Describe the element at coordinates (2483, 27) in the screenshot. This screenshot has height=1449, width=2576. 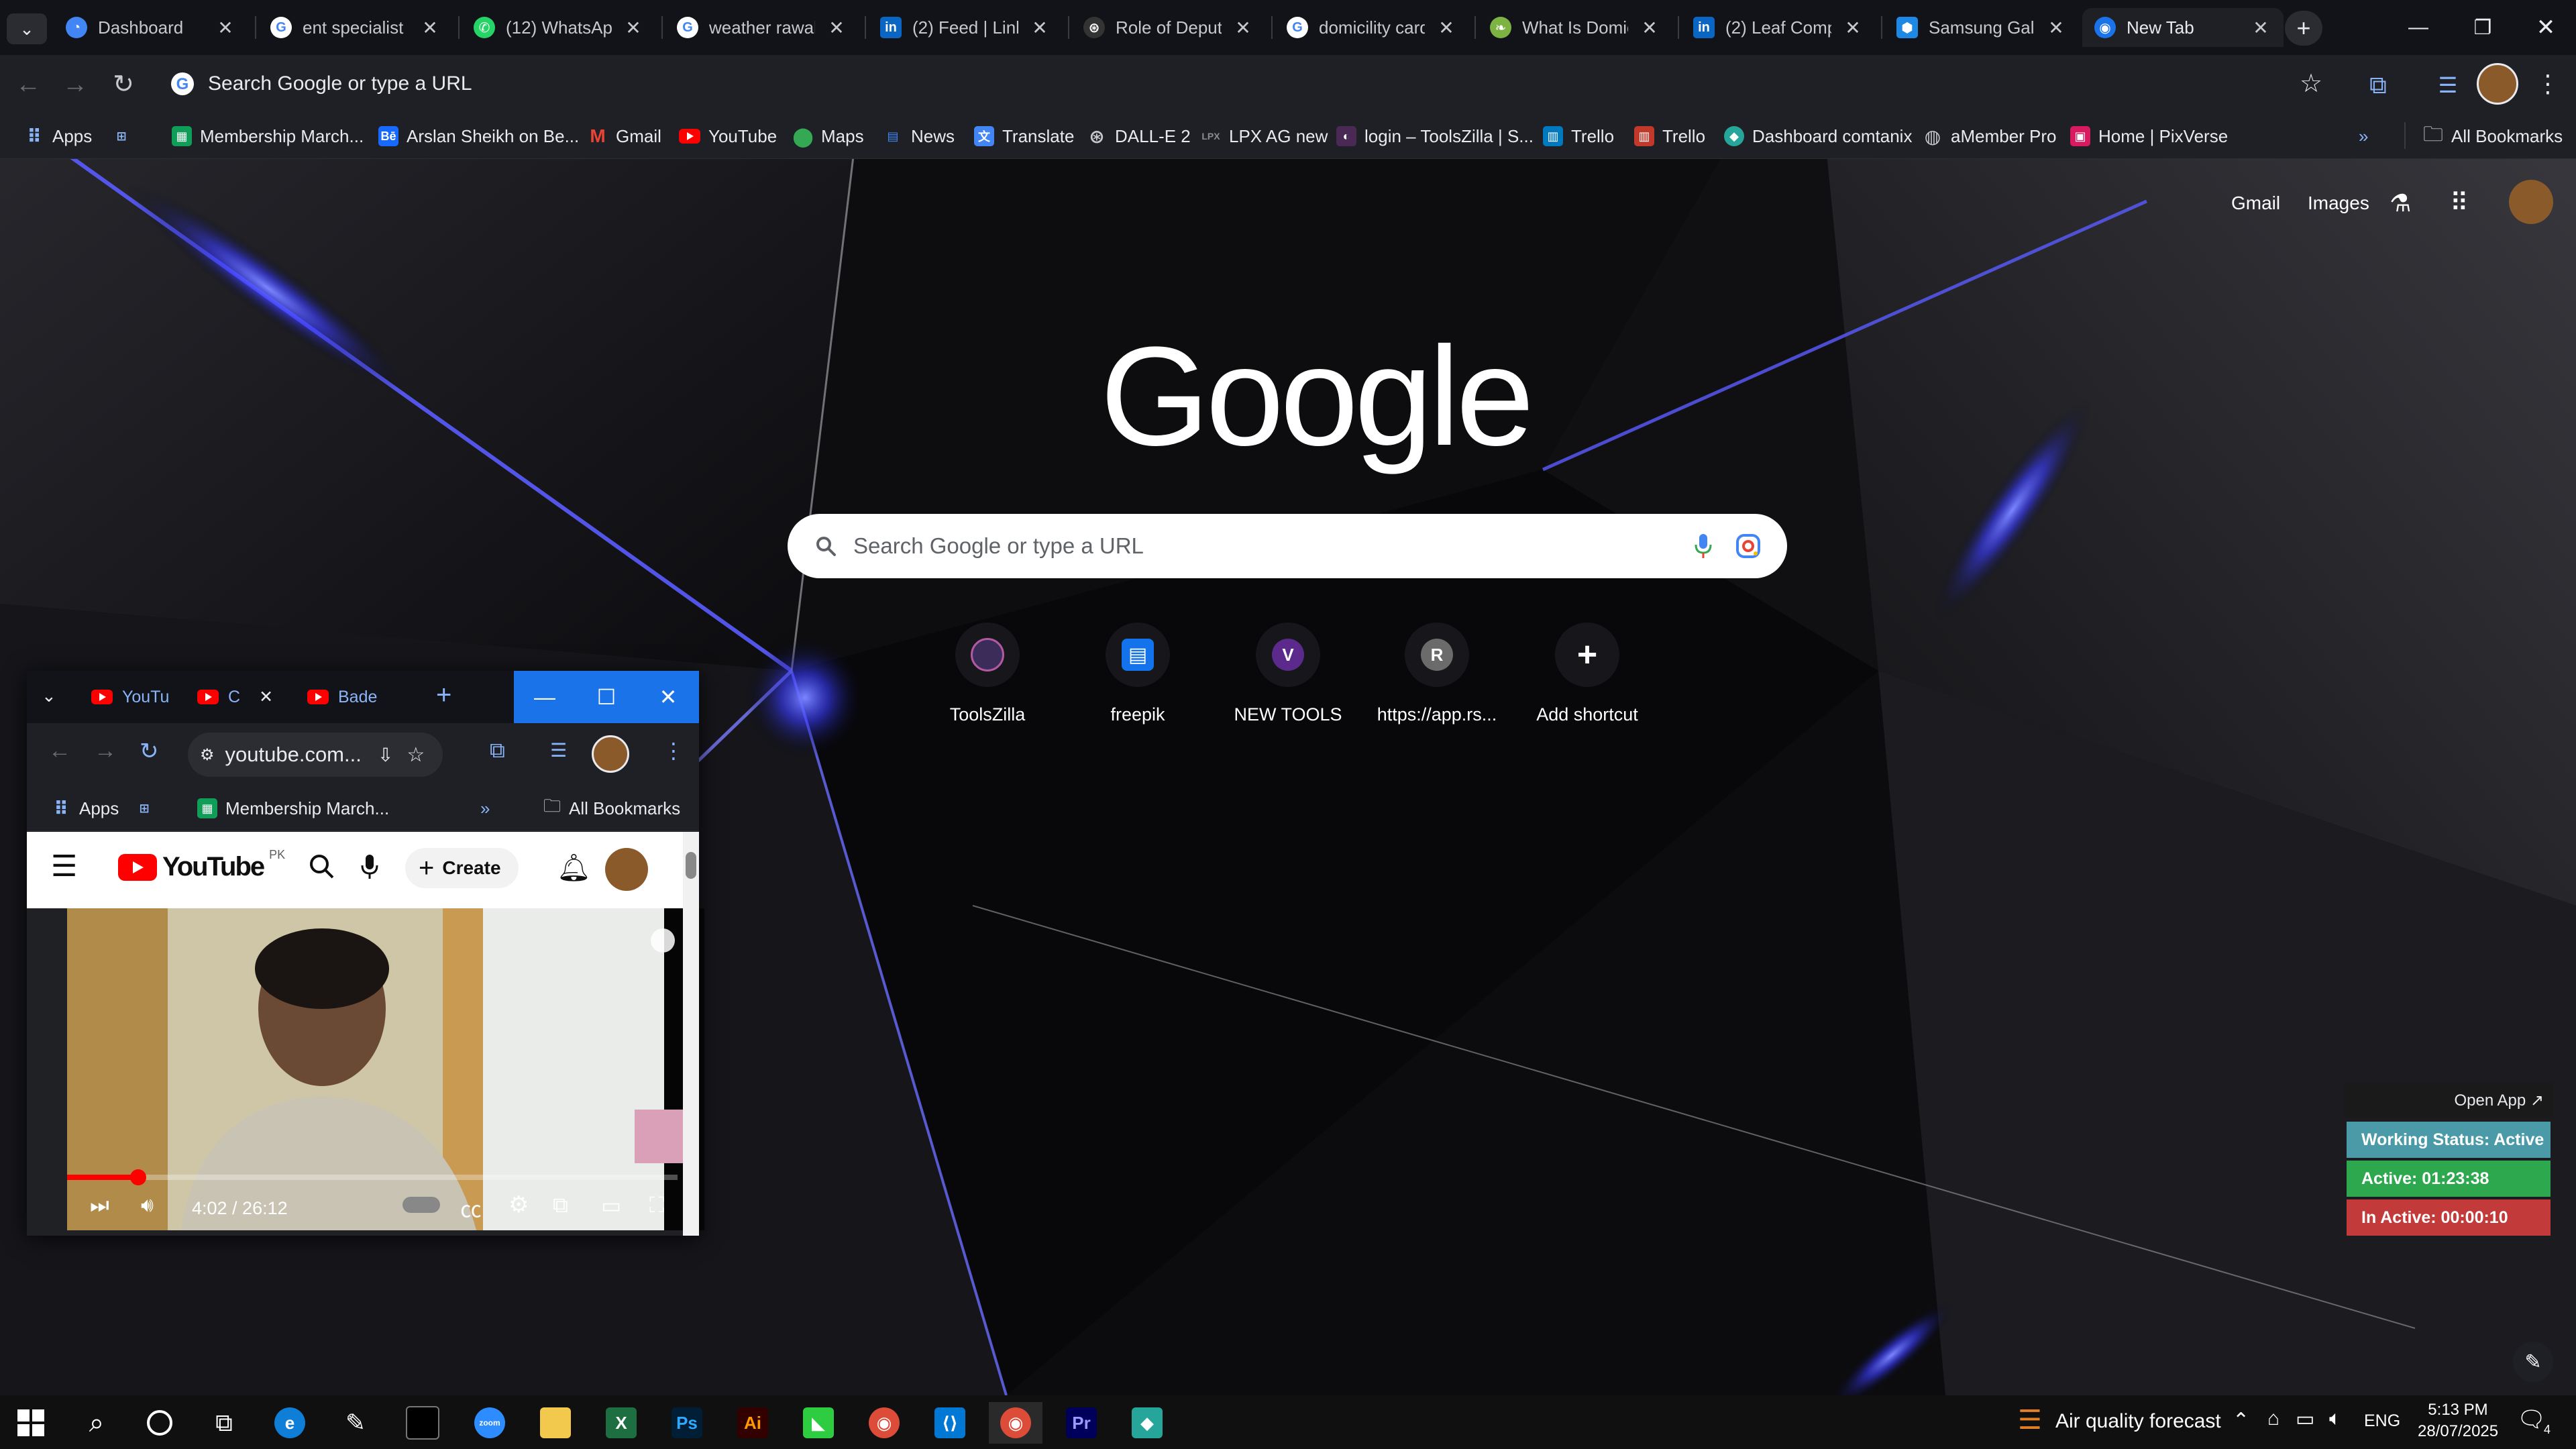
I see `restore-button: ❐` at that location.